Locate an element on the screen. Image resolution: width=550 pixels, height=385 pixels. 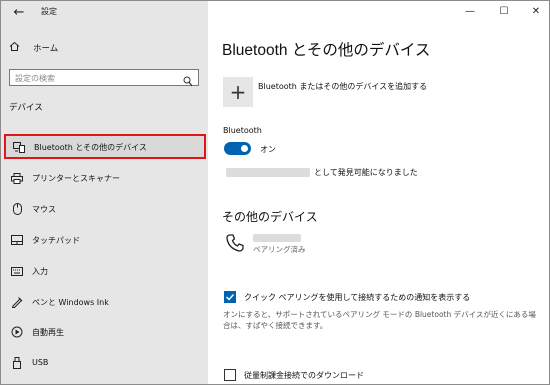
redacted-device-name is located at coordinates (268, 172).